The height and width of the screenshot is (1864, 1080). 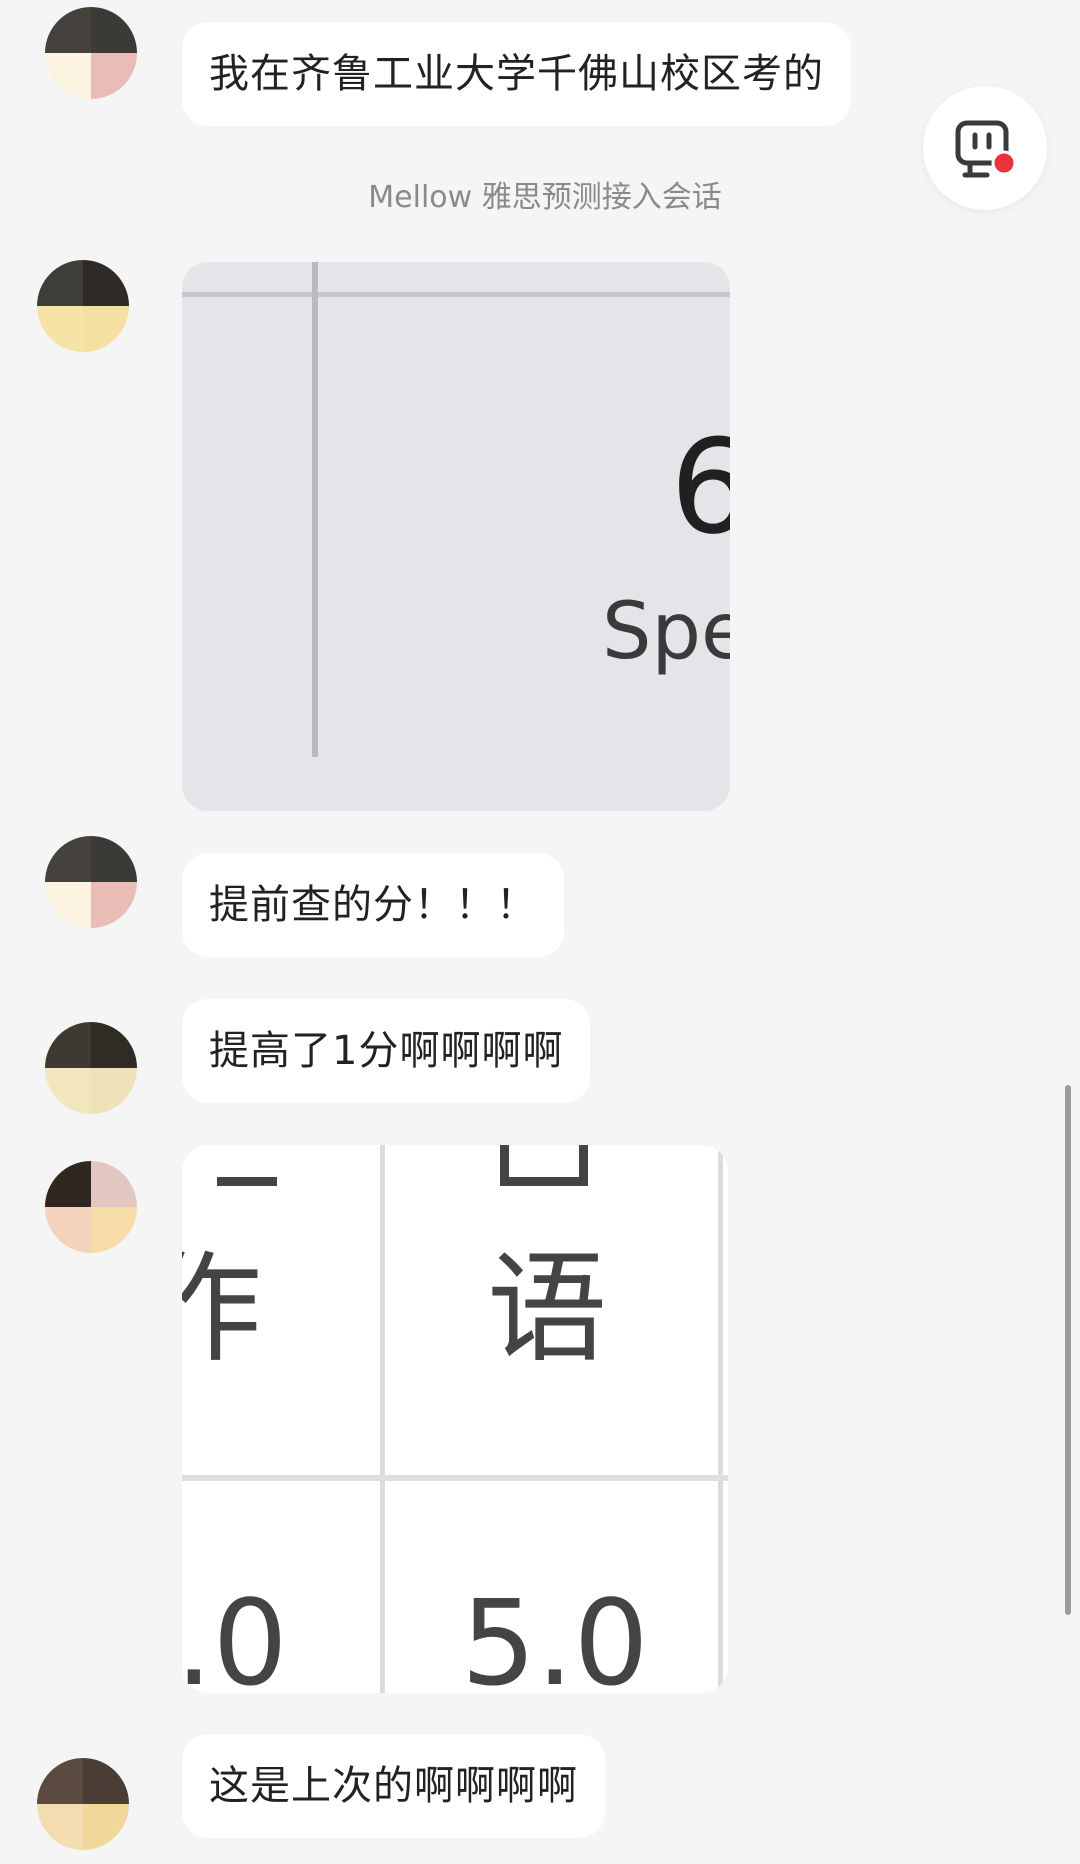 What do you see at coordinates (547, 1309) in the screenshot?
I see `table-cell-text: 语` at bounding box center [547, 1309].